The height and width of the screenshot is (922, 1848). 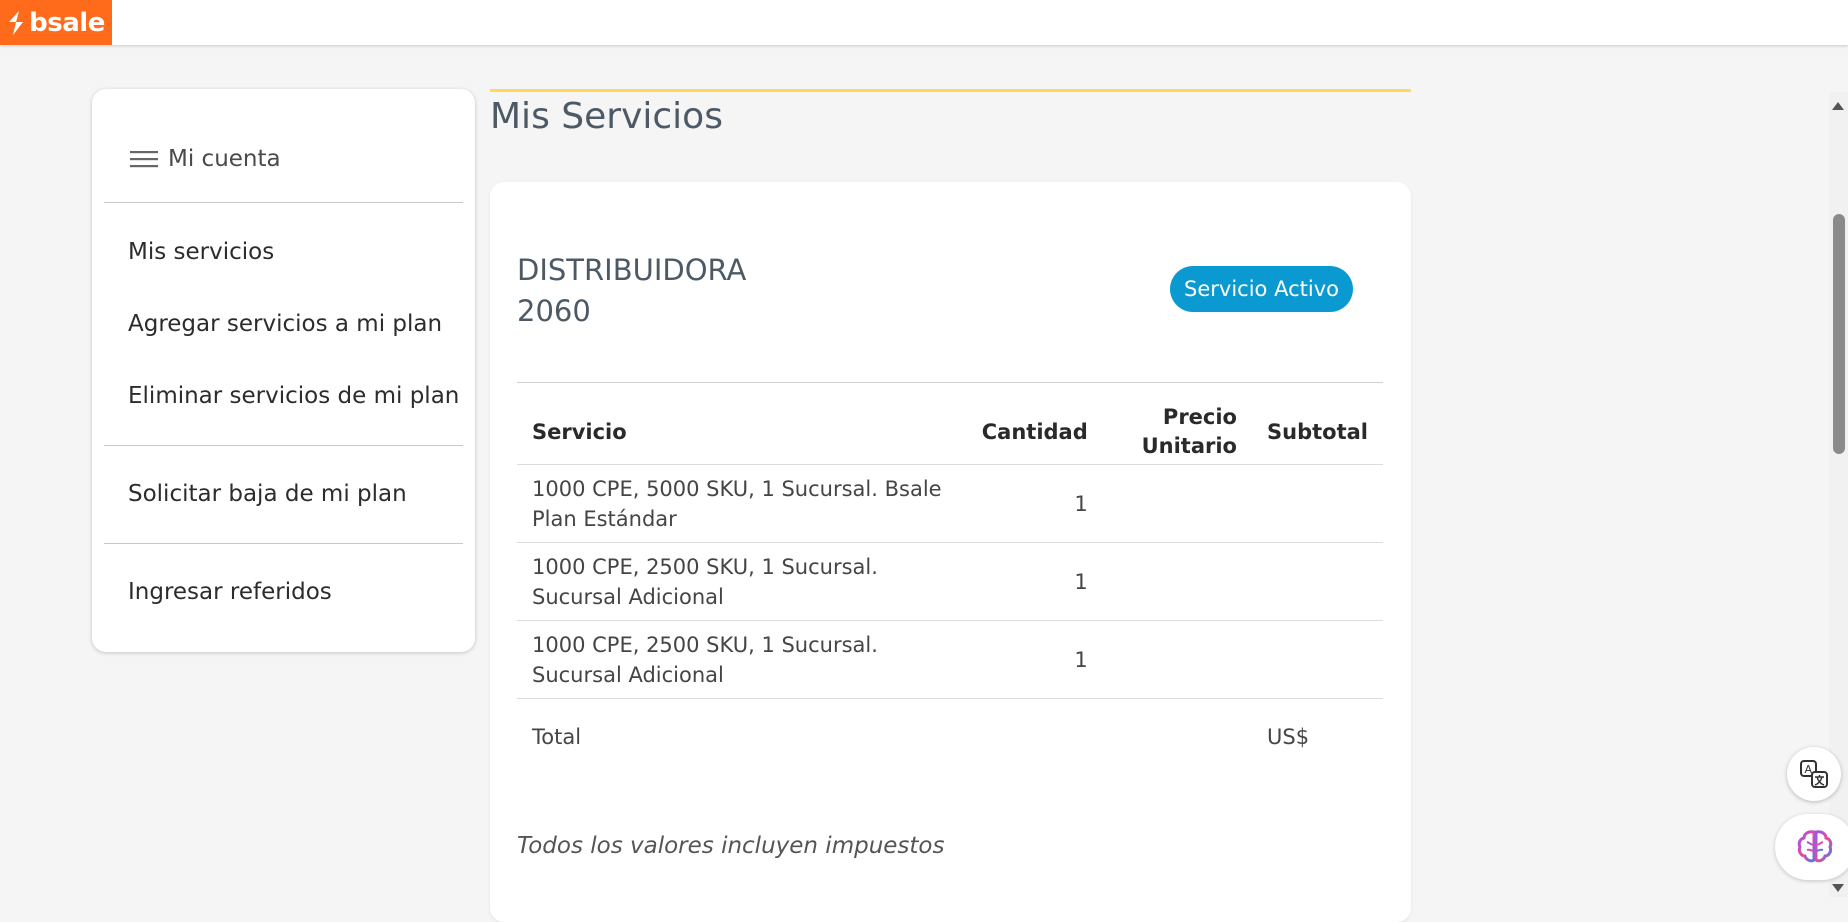 What do you see at coordinates (950, 90) in the screenshot?
I see `title-accent-line` at bounding box center [950, 90].